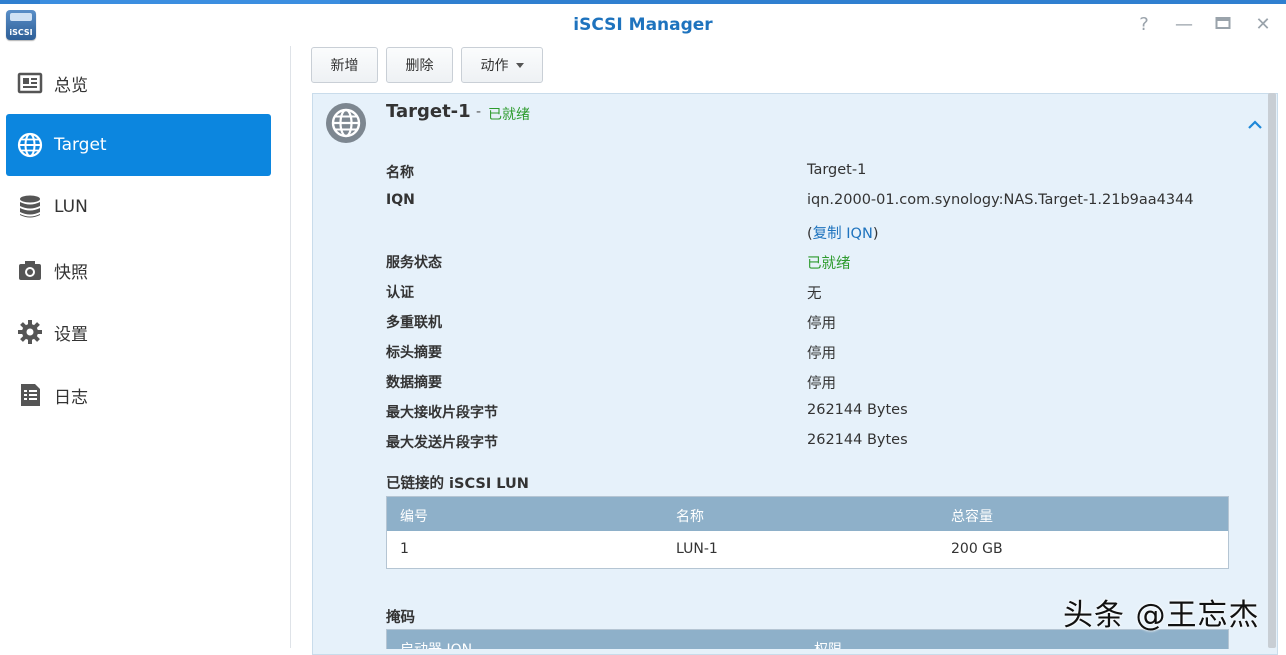  I want to click on sidebar-item-label: Target, so click(80, 145).